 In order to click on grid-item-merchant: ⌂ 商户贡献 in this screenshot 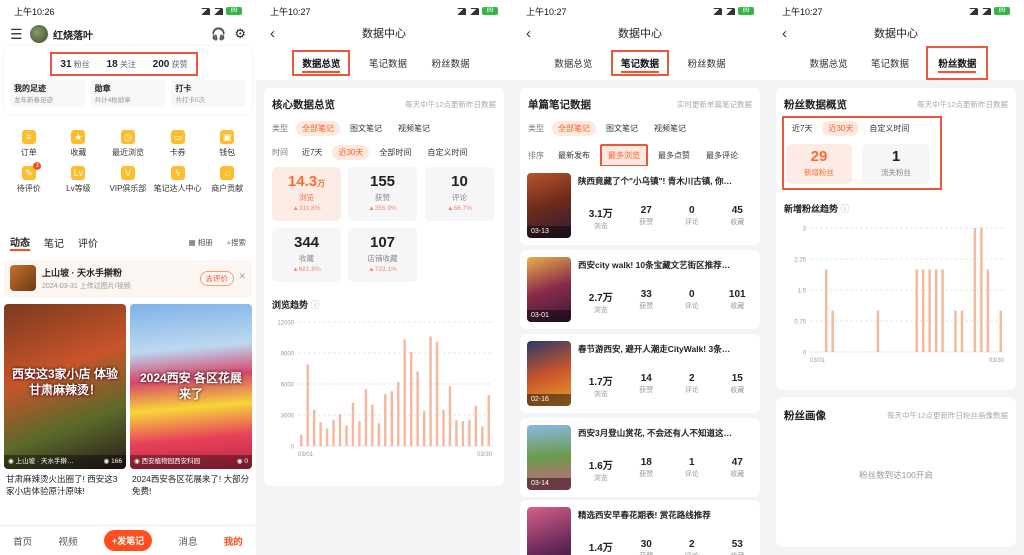, I will do `click(227, 180)`.